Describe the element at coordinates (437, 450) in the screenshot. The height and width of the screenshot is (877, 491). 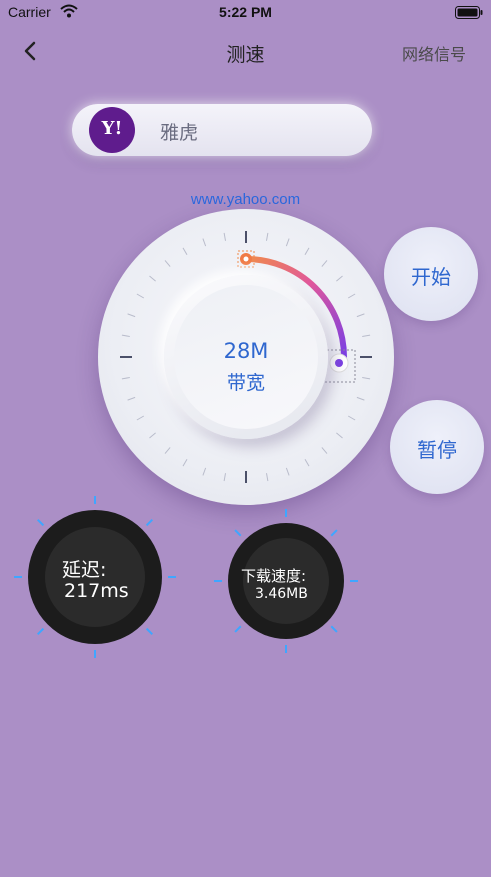
I see `pause-button-label: 暂停` at that location.